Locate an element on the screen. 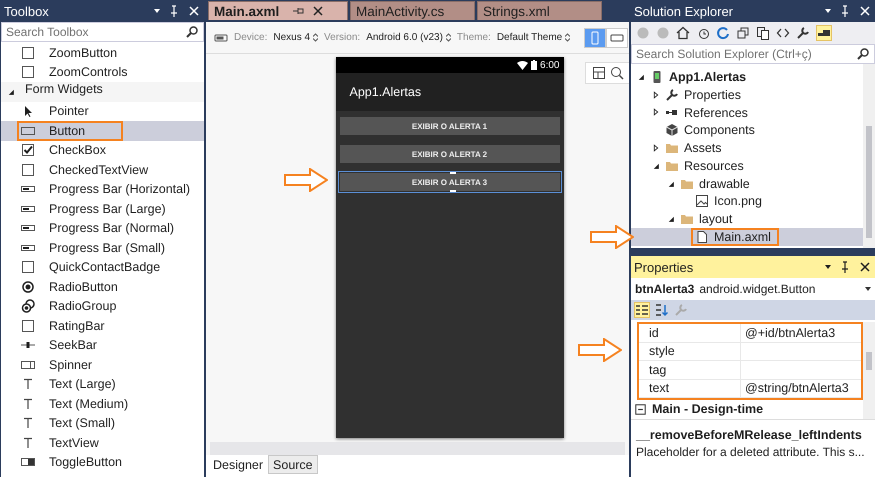 The width and height of the screenshot is (875, 477). dropdown: Default Theme is located at coordinates (533, 37).